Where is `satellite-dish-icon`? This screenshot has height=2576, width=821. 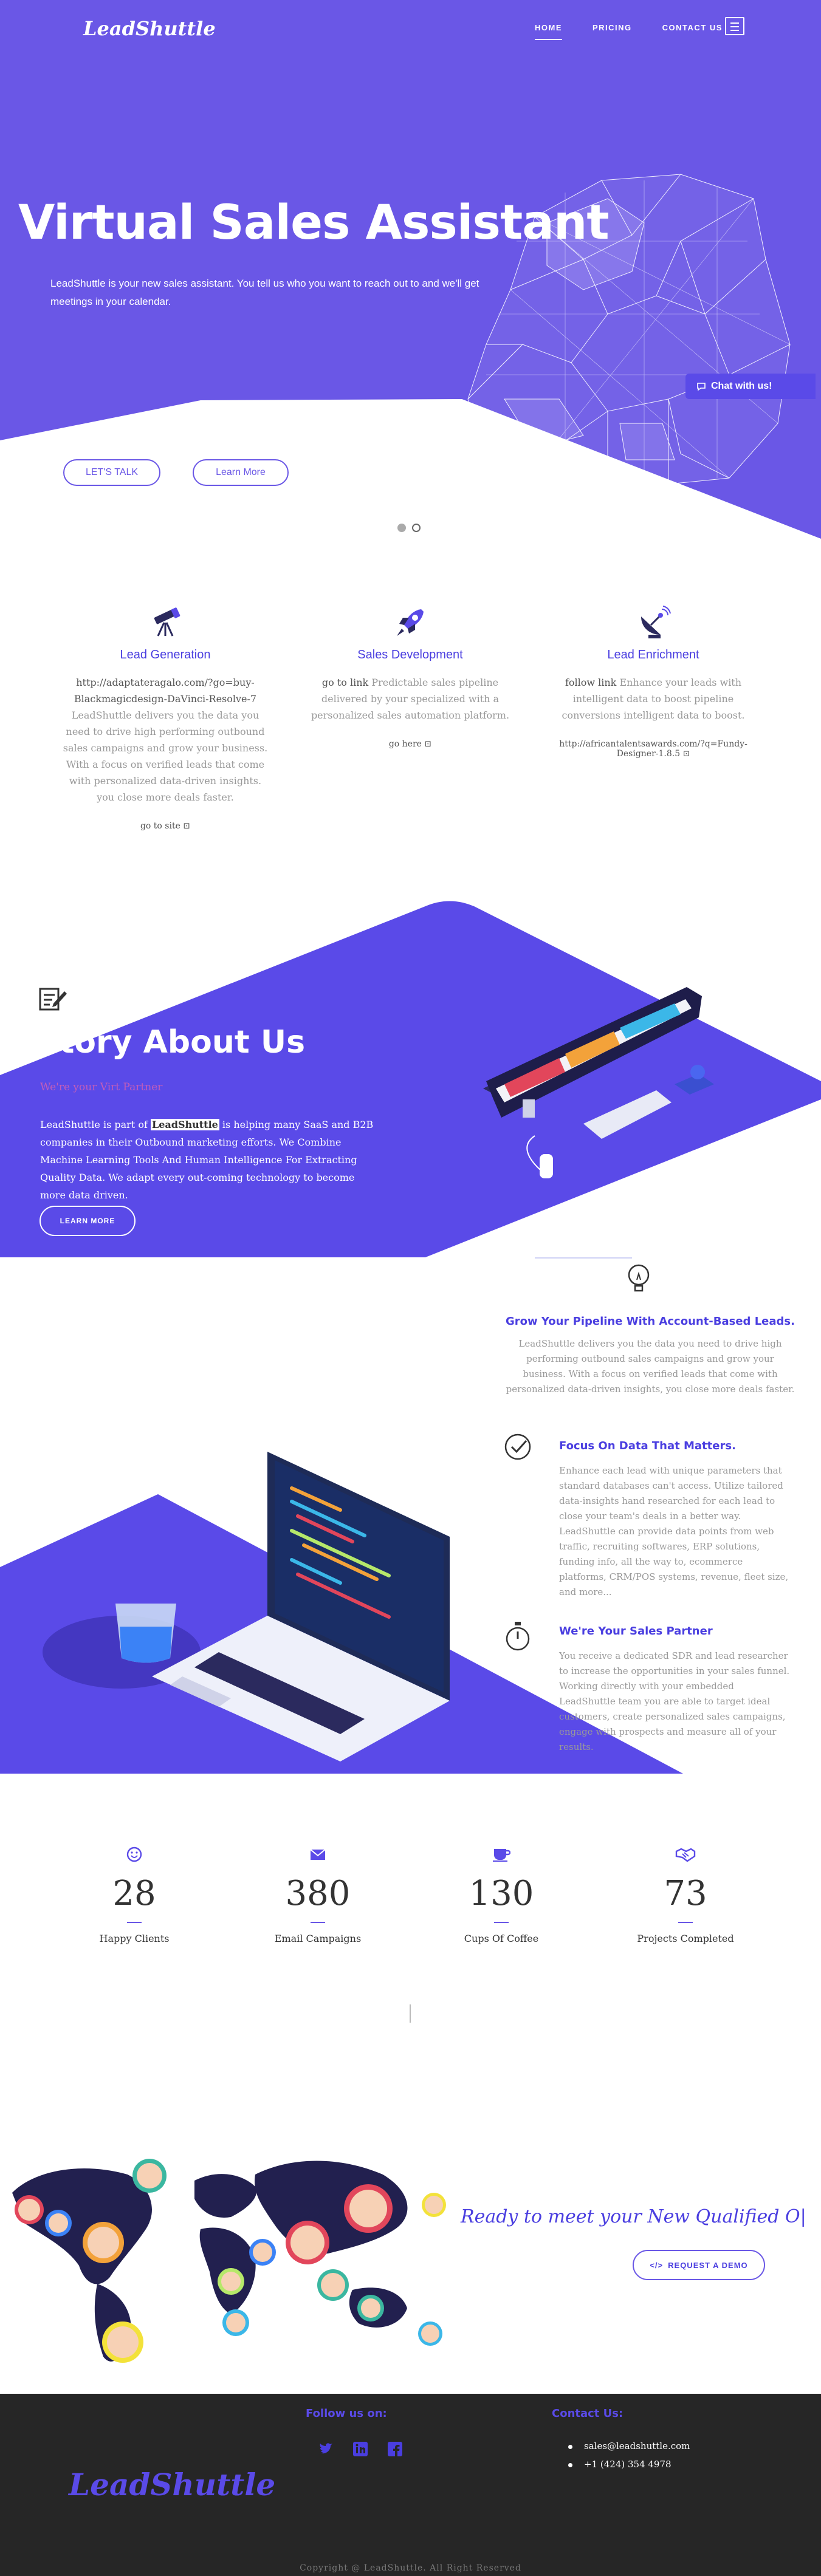 satellite-dish-icon is located at coordinates (656, 622).